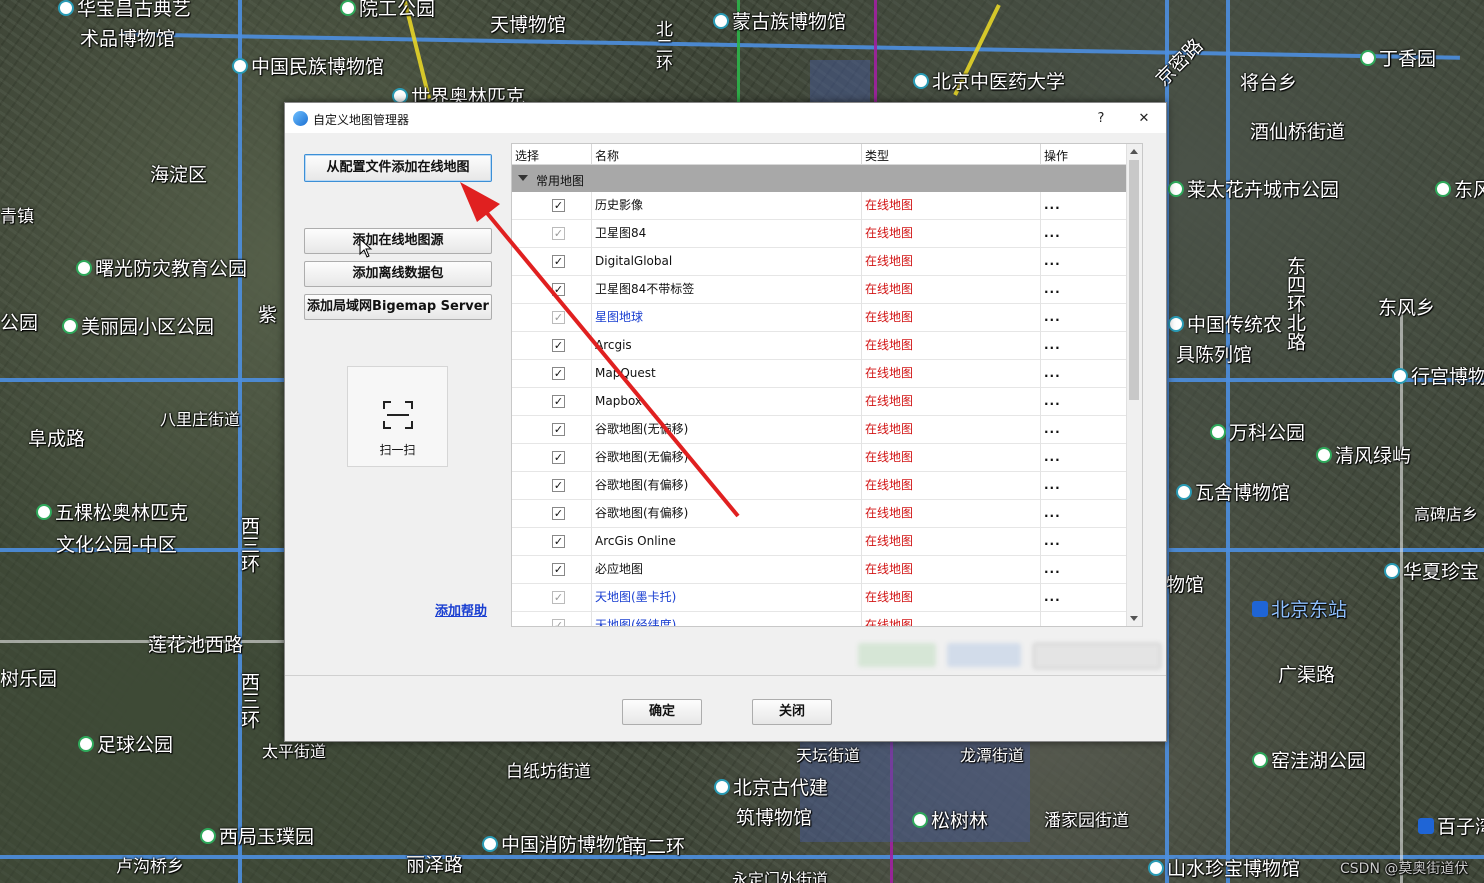 This screenshot has height=883, width=1484. What do you see at coordinates (634, 261) in the screenshot?
I see `row-name: DigitalGlobal` at bounding box center [634, 261].